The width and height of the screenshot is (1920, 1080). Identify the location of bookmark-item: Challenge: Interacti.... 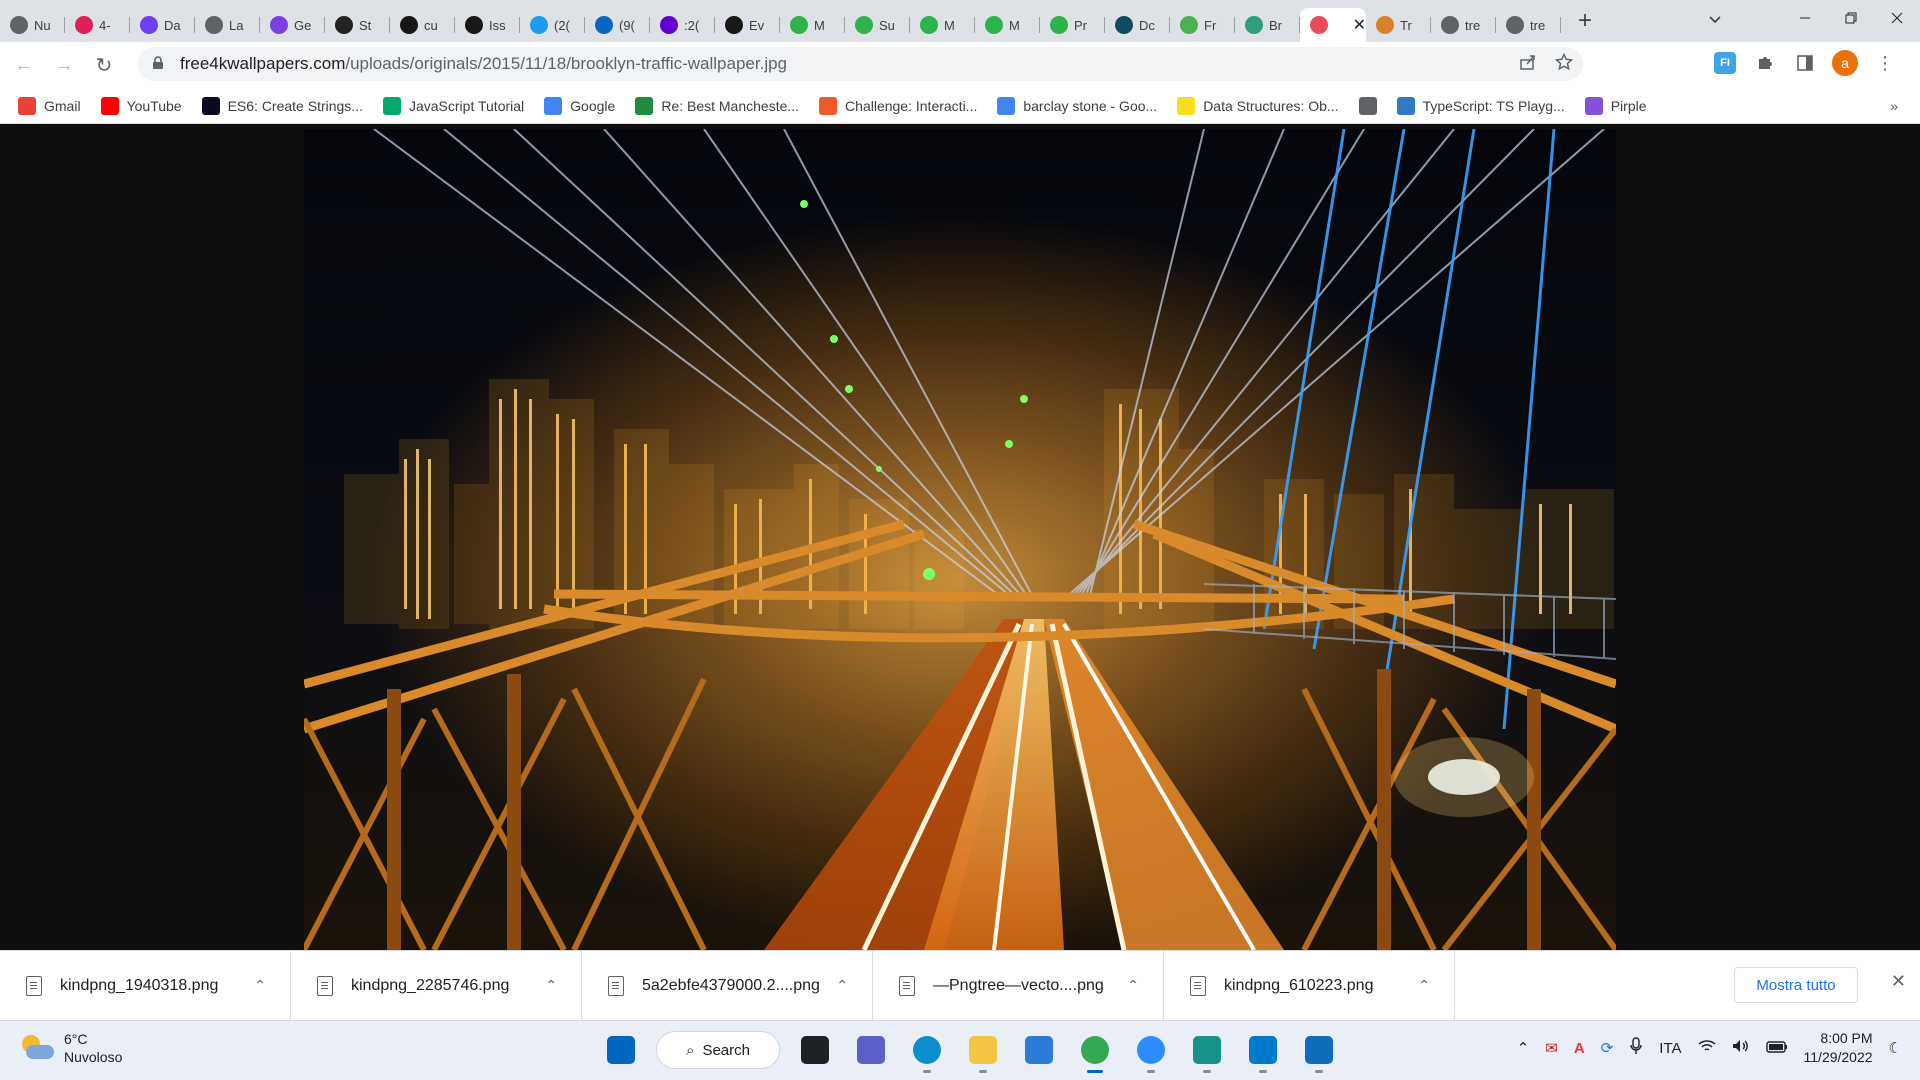
(898, 105).